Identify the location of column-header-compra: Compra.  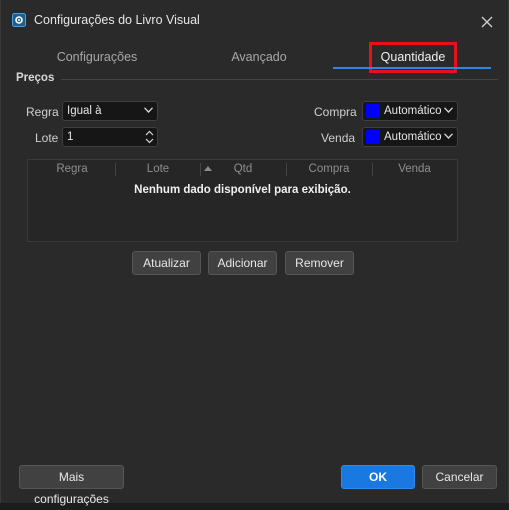
(329, 169).